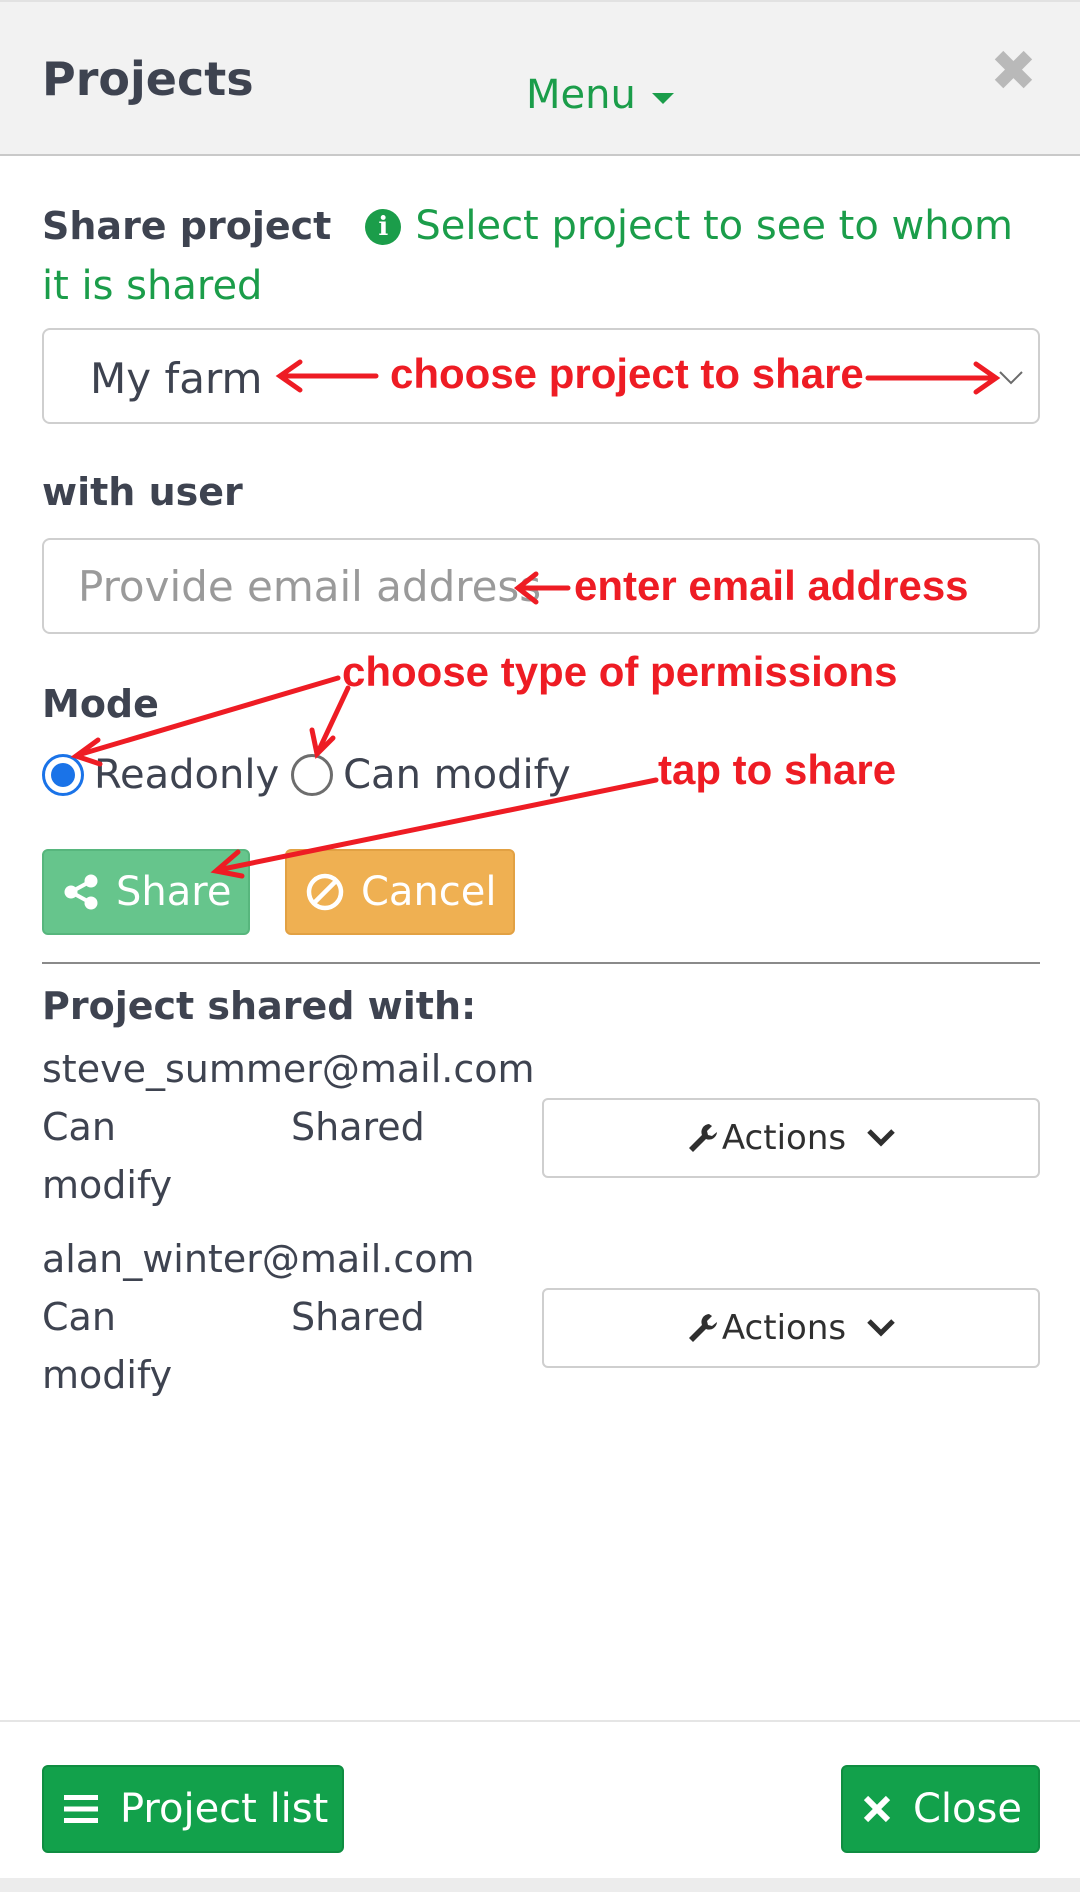 The image size is (1080, 1892). Describe the element at coordinates (581, 95) in the screenshot. I see `menu-label: Menu` at that location.